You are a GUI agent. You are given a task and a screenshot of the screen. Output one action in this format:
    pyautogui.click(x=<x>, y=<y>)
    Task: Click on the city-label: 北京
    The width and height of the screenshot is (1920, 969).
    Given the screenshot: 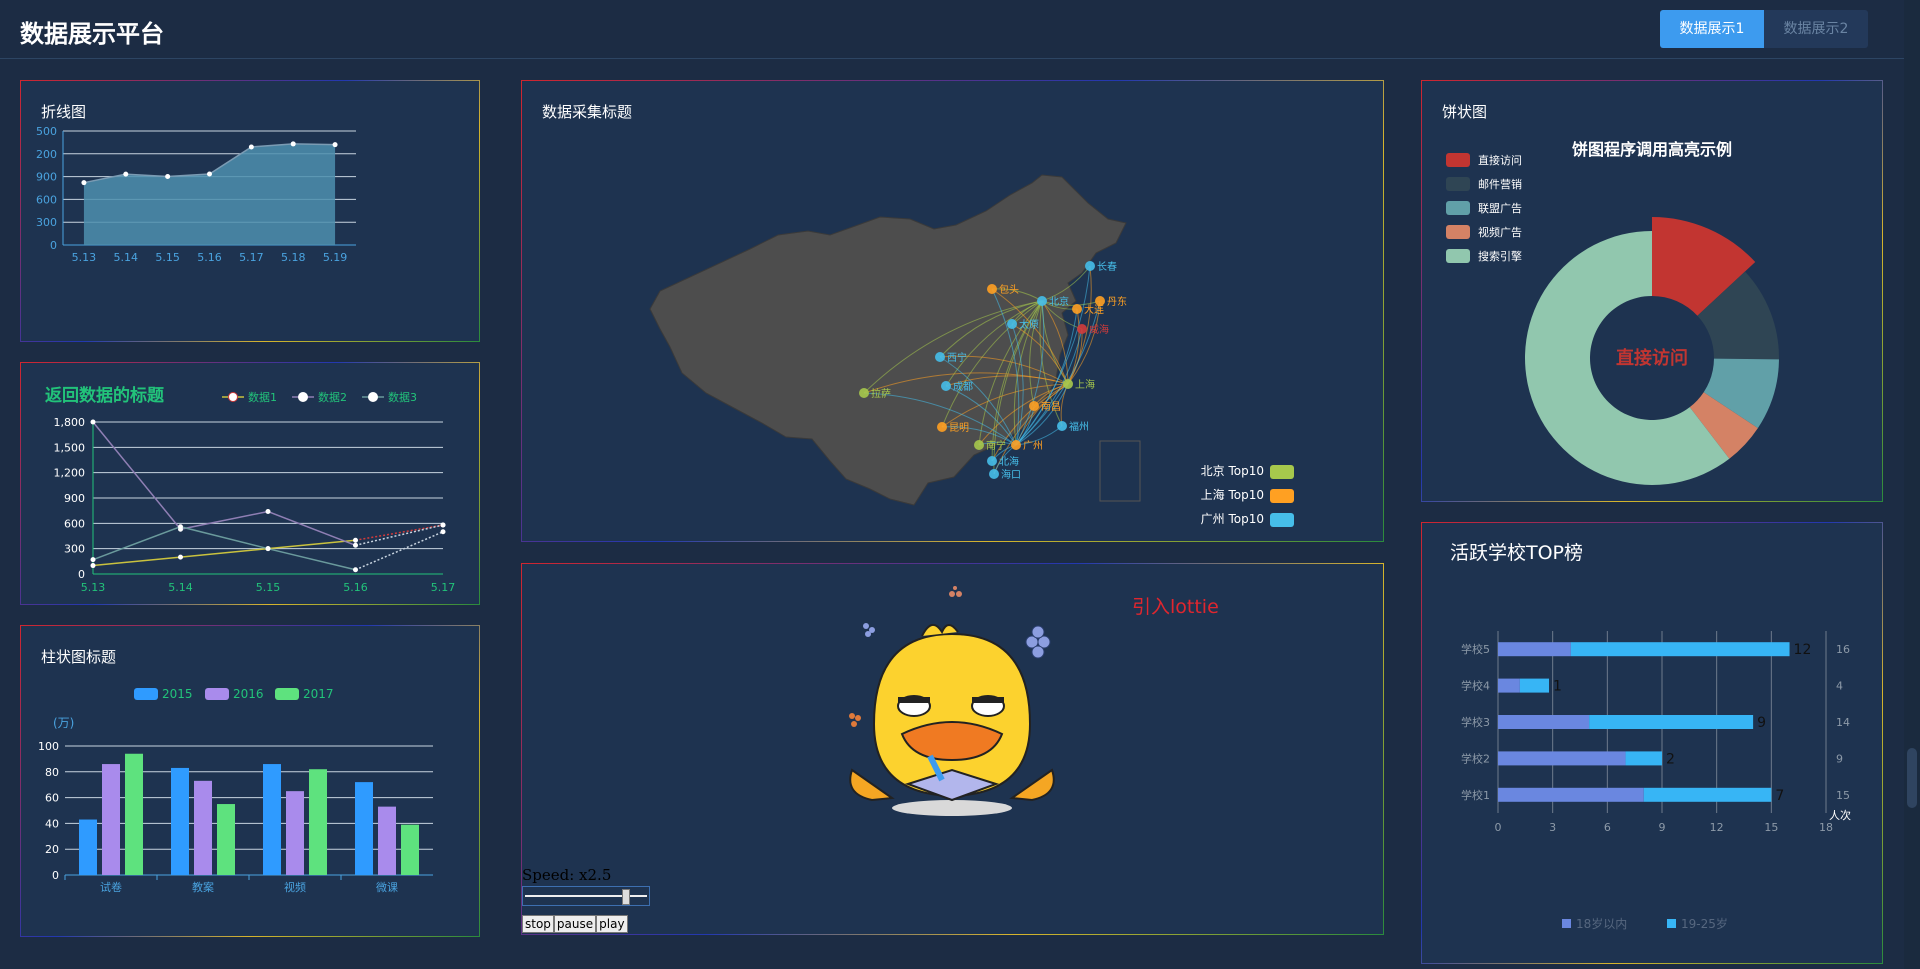 What is the action you would take?
    pyautogui.click(x=1059, y=301)
    